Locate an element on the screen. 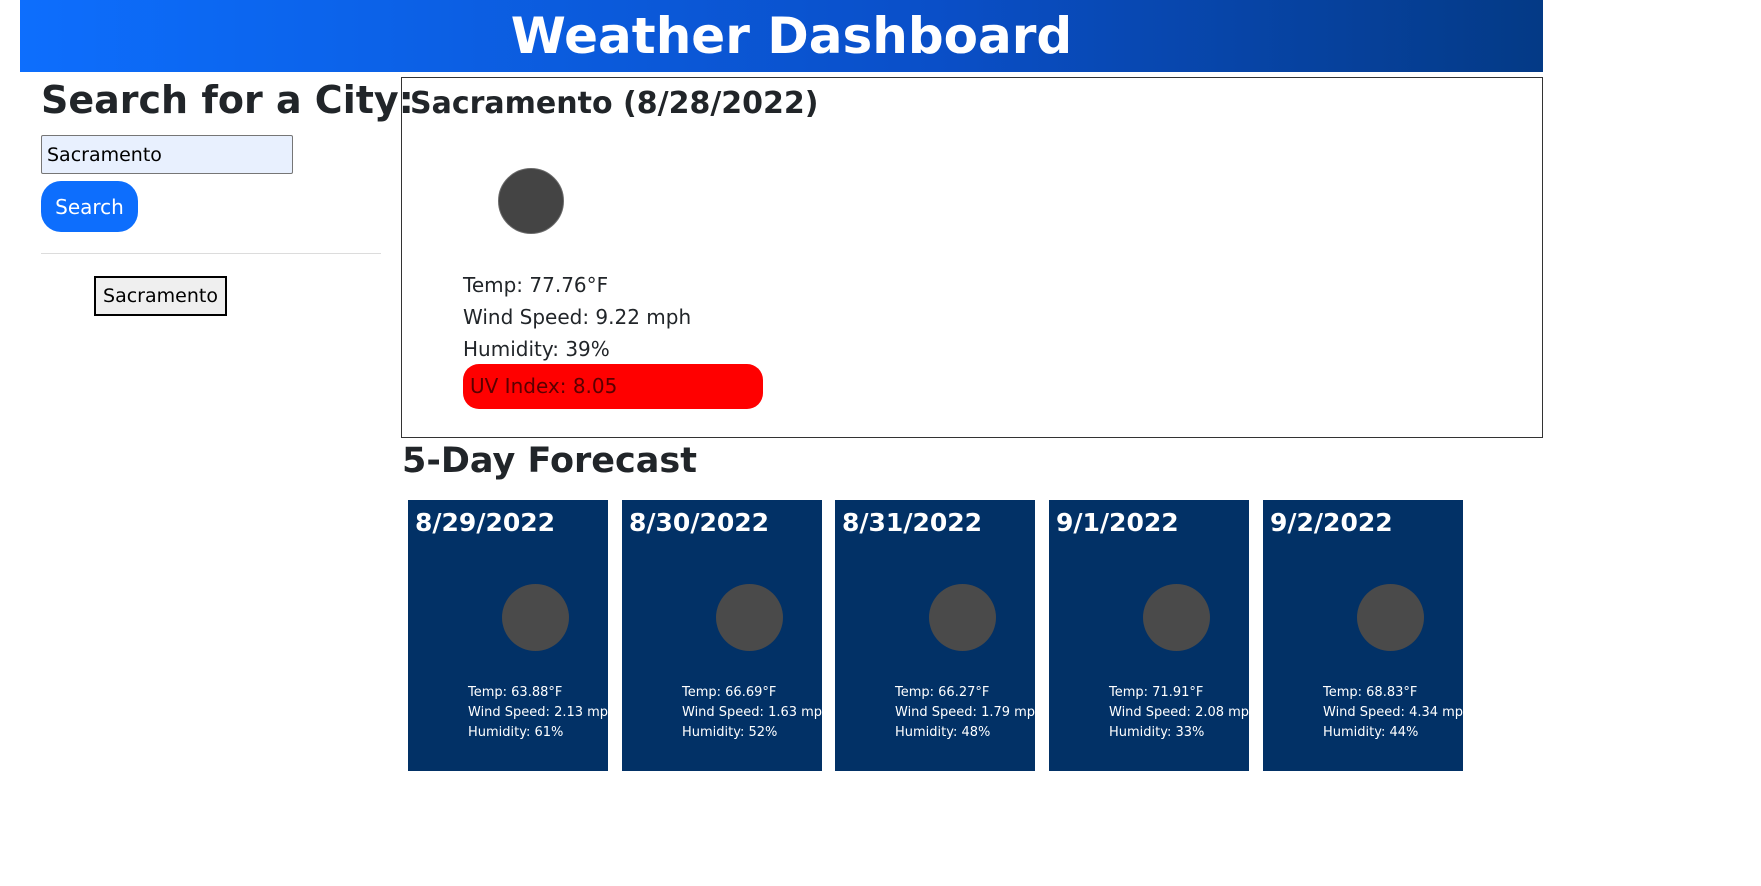  forecast-temp: Temp: 71.91°F is located at coordinates (1156, 692).